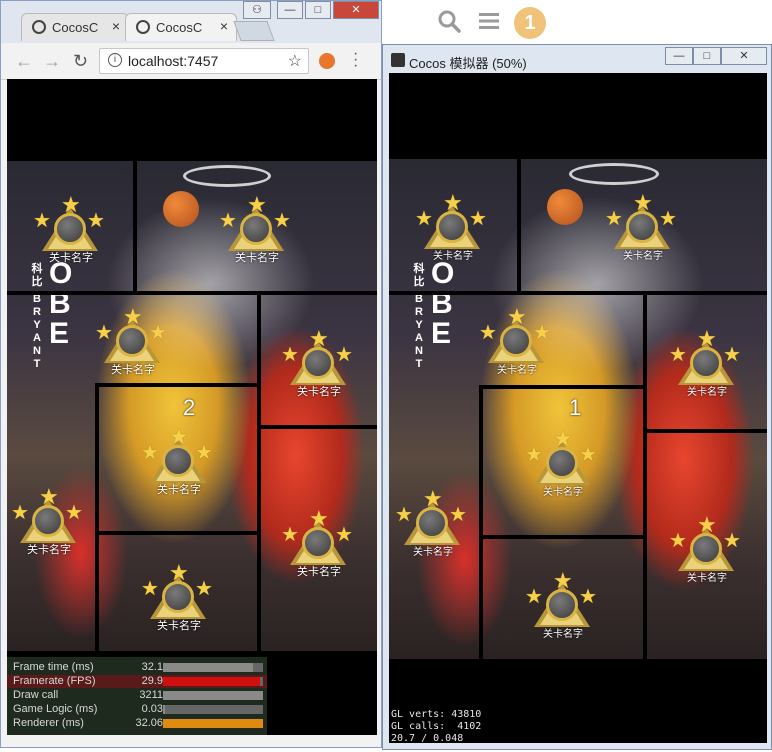 The width and height of the screenshot is (772, 752). I want to click on simulator-title: Cocos 模拟器 (50%), so click(468, 63).